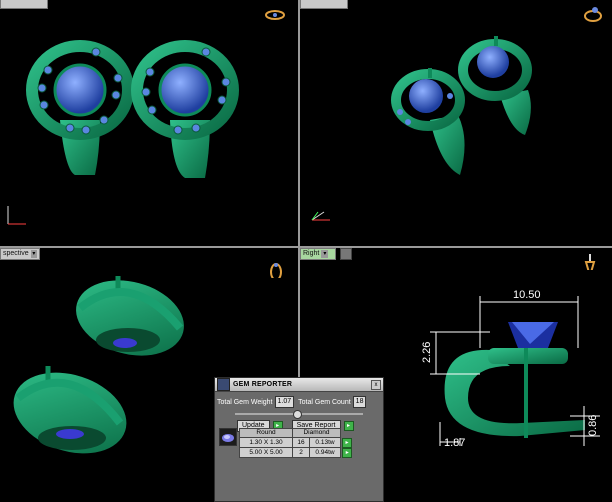 The height and width of the screenshot is (502, 612). Describe the element at coordinates (266, 452) in the screenshot. I see `gem-size: 5.00 X 5.00` at that location.